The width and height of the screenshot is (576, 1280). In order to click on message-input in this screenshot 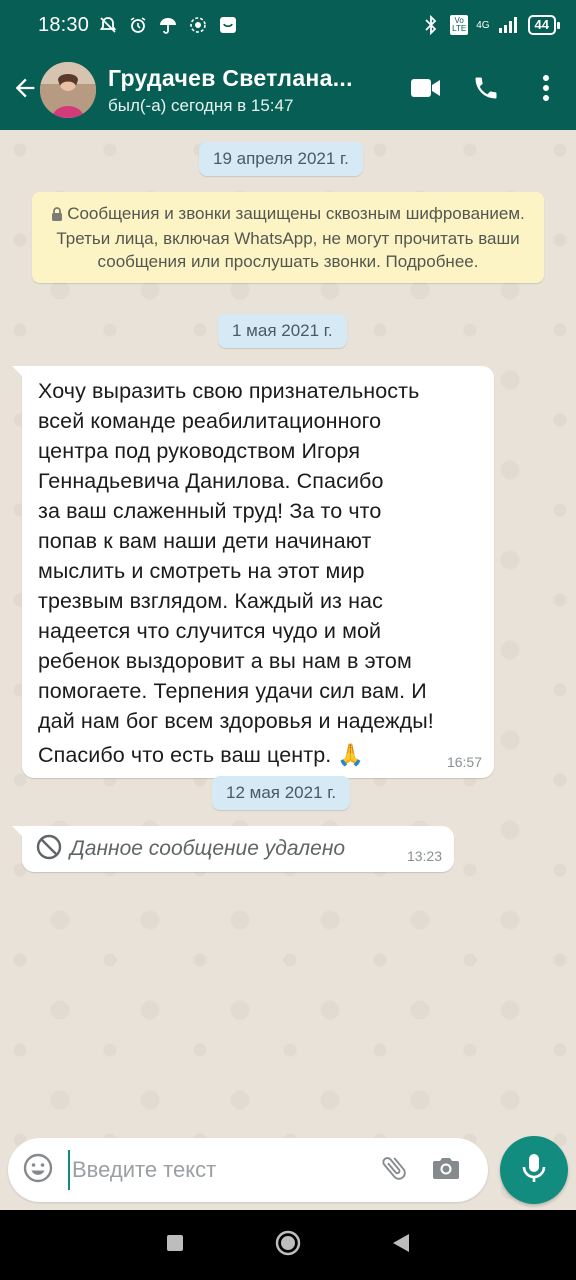, I will do `click(213, 1170)`.